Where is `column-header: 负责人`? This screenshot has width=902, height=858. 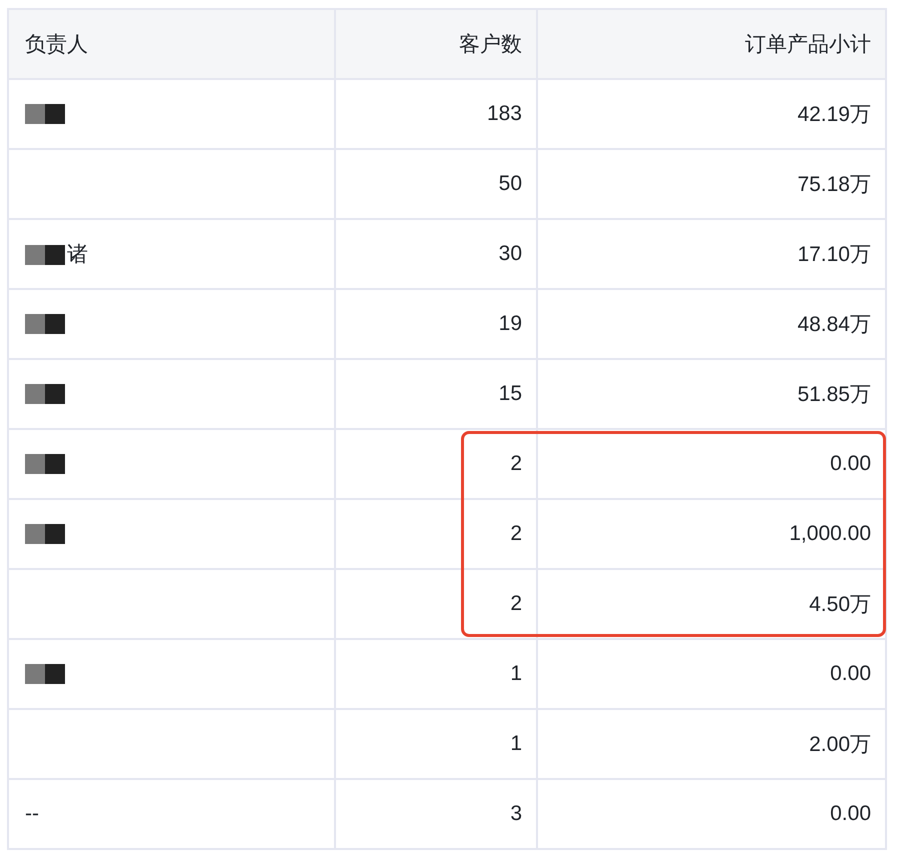
column-header: 负责人 is located at coordinates (171, 44).